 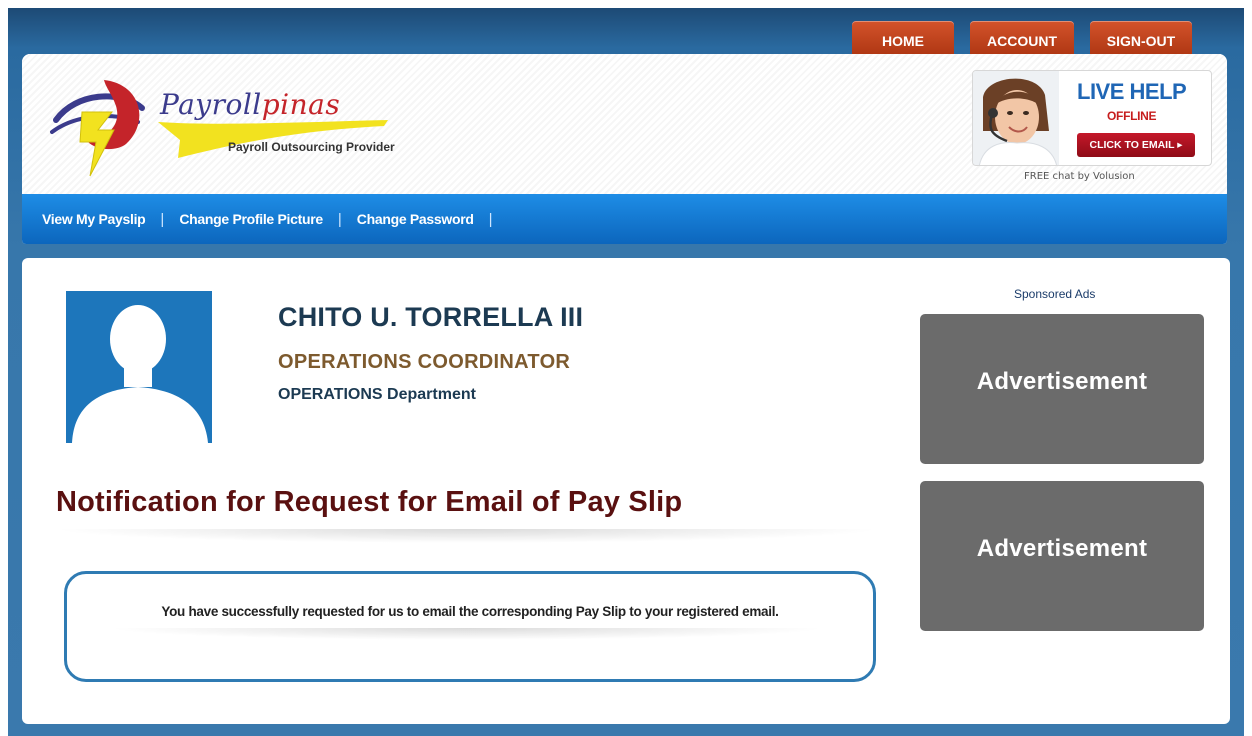 What do you see at coordinates (1132, 116) in the screenshot?
I see `live-help-status: OFFLINE` at bounding box center [1132, 116].